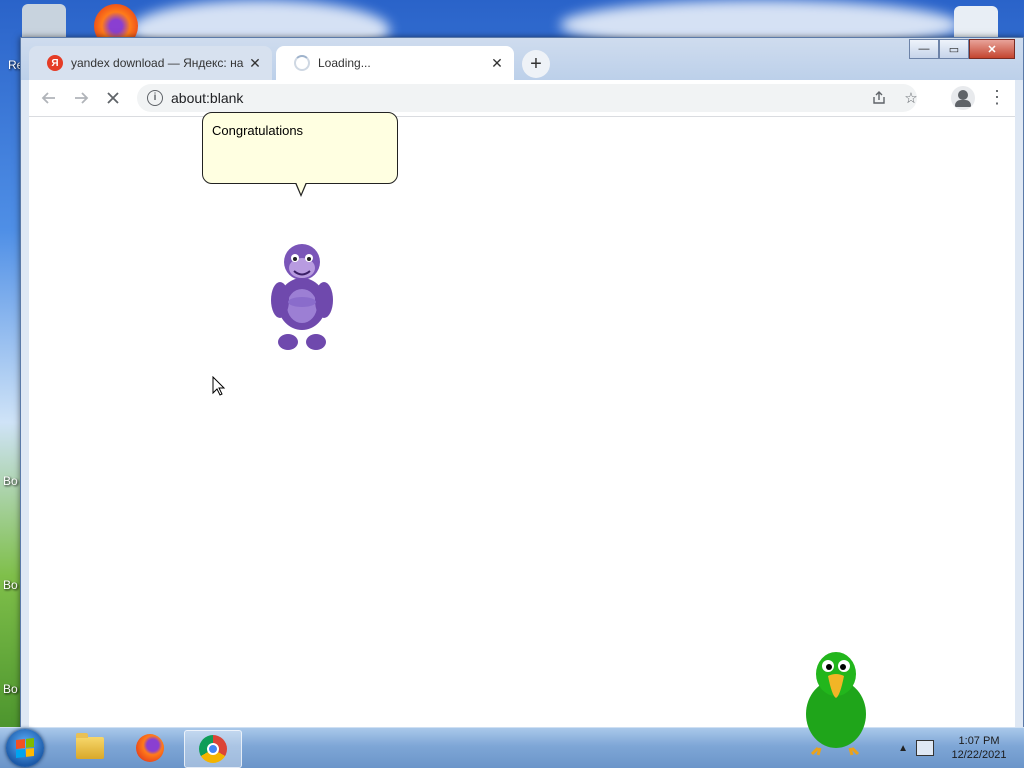  I want to click on clock-time: 1:07 PM, so click(979, 741).